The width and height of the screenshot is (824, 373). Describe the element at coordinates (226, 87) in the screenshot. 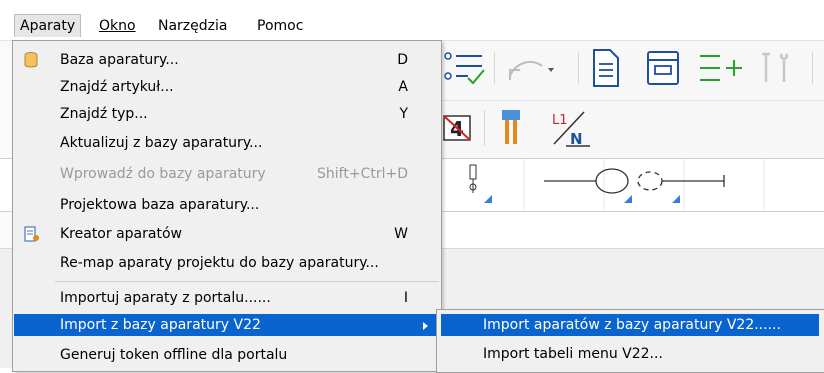

I see `menu-item-znajdz-artykul: Znajdź artykuł... A` at that location.